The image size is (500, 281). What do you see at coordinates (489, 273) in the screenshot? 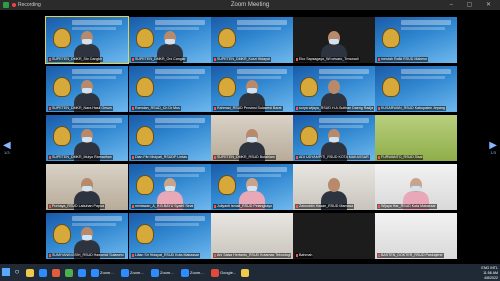
I see `system-tray: ENG INTL 11:56 AM 4/8/2022` at bounding box center [489, 273].